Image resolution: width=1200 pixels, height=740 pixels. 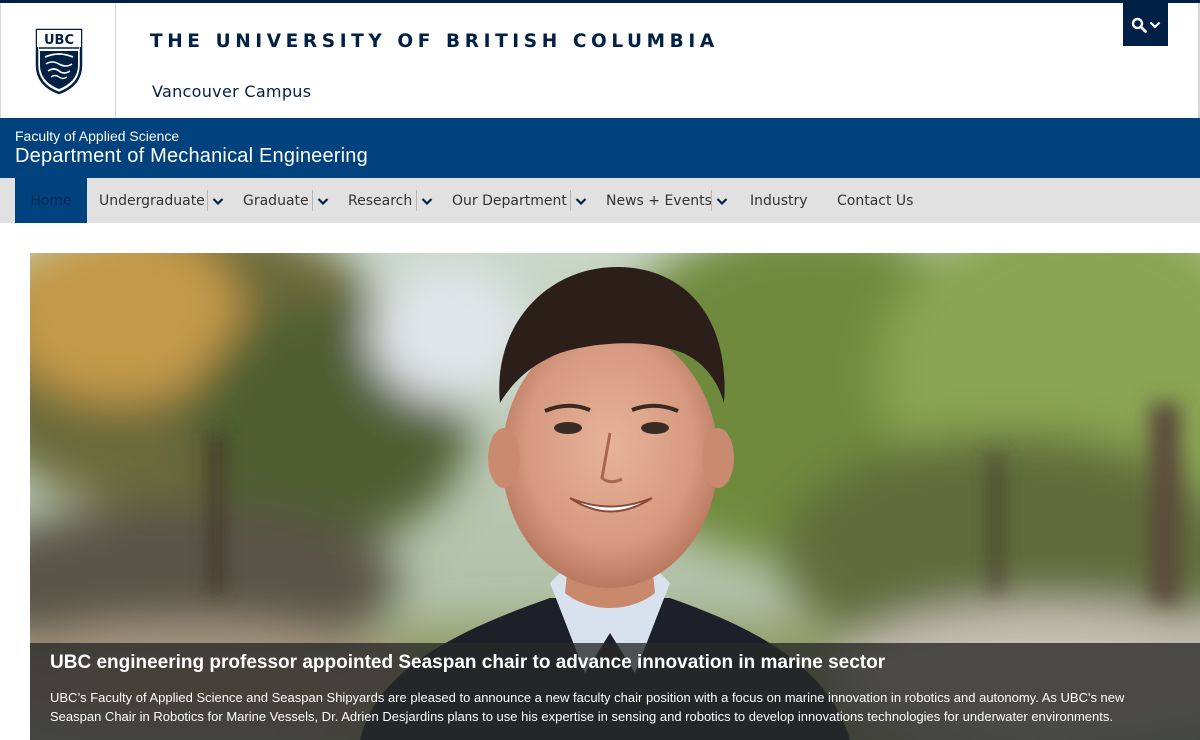 I want to click on nav-undergraduate-dropdown, so click(x=218, y=201).